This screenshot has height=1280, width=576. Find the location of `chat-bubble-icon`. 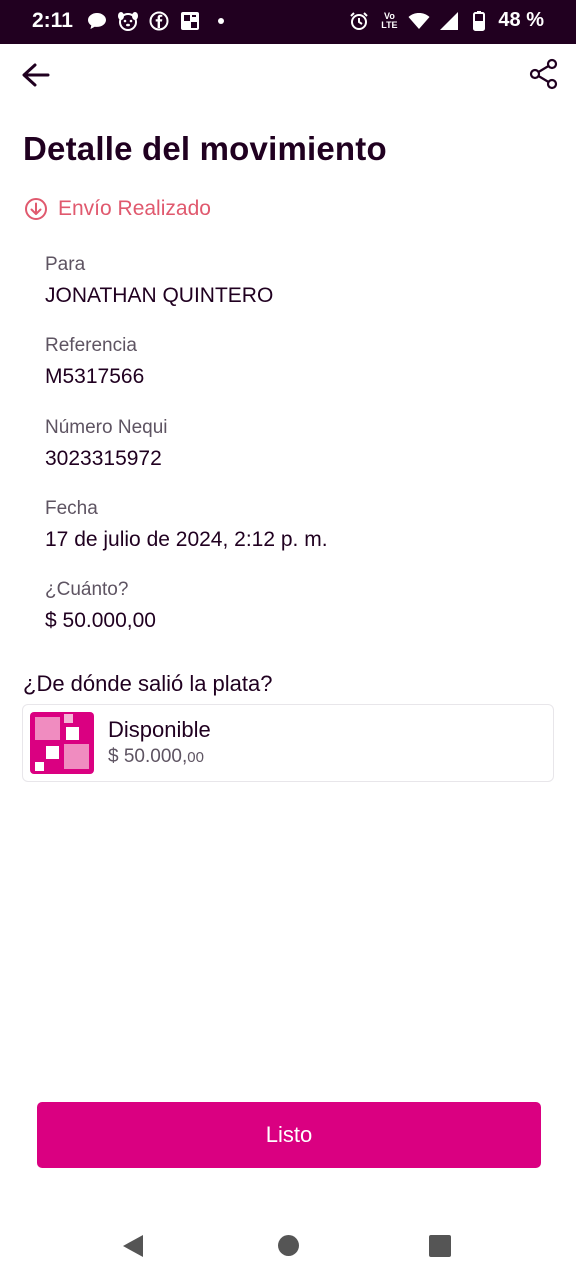

chat-bubble-icon is located at coordinates (97, 21).